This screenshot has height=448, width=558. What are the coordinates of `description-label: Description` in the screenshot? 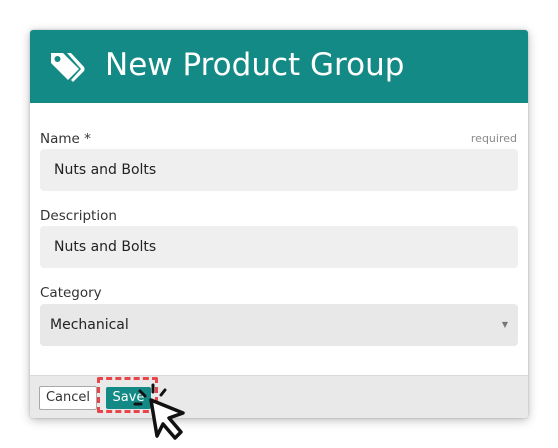 It's located at (78, 216).